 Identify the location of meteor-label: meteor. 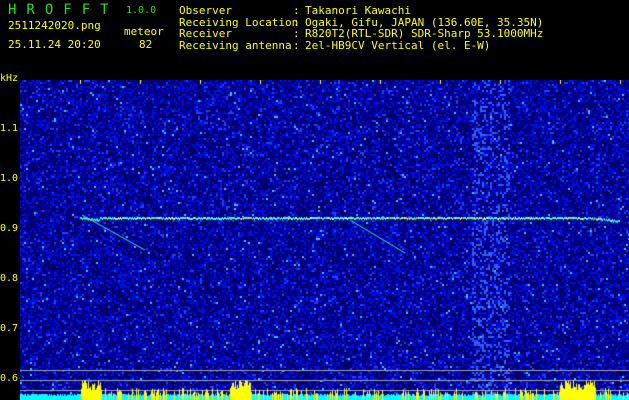
(144, 31).